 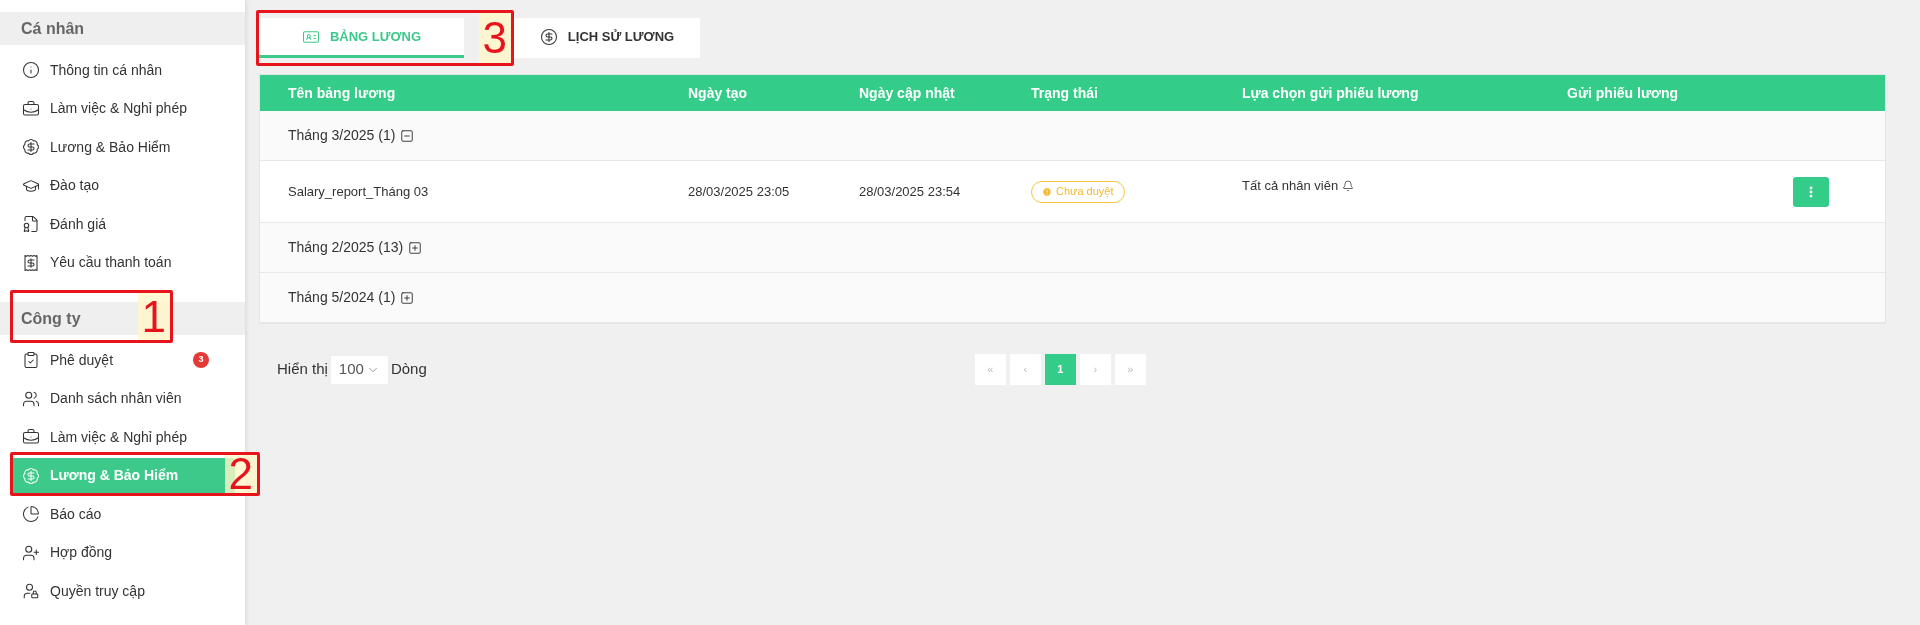 What do you see at coordinates (342, 297) in the screenshot?
I see `group-label: Tháng 5/2024 (1)` at bounding box center [342, 297].